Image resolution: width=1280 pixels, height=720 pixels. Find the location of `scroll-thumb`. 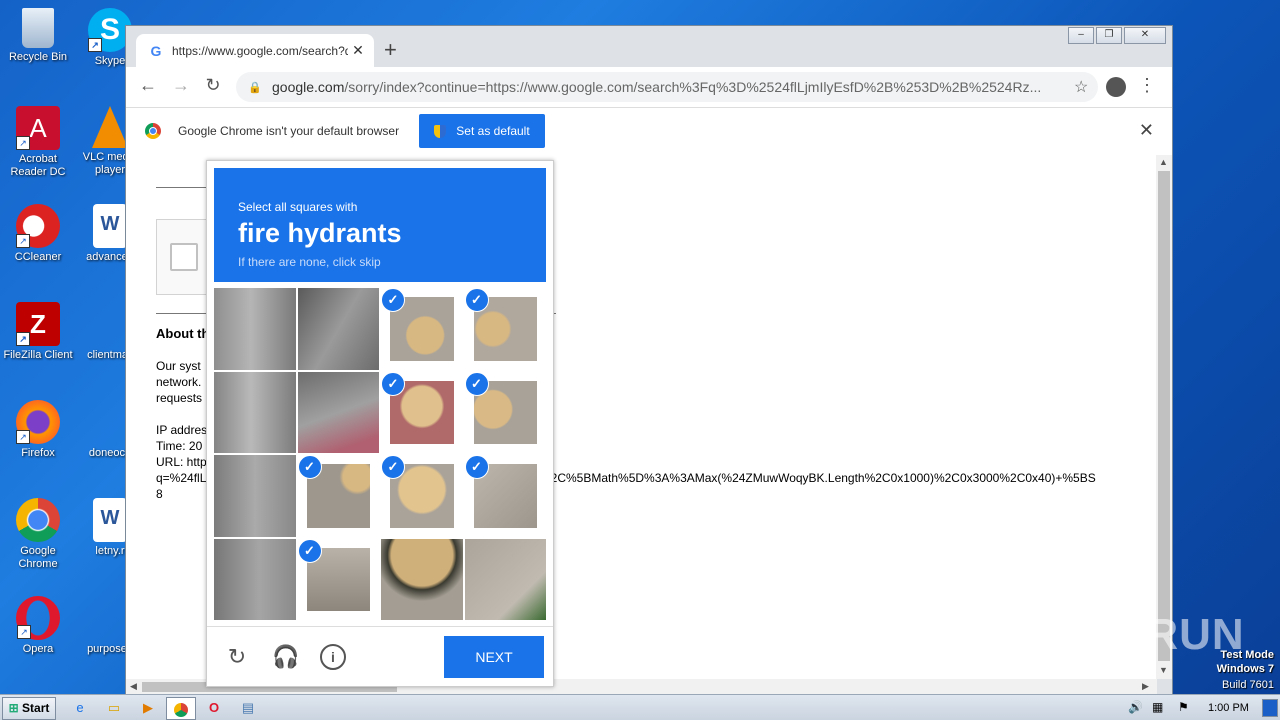

scroll-thumb is located at coordinates (1164, 416).